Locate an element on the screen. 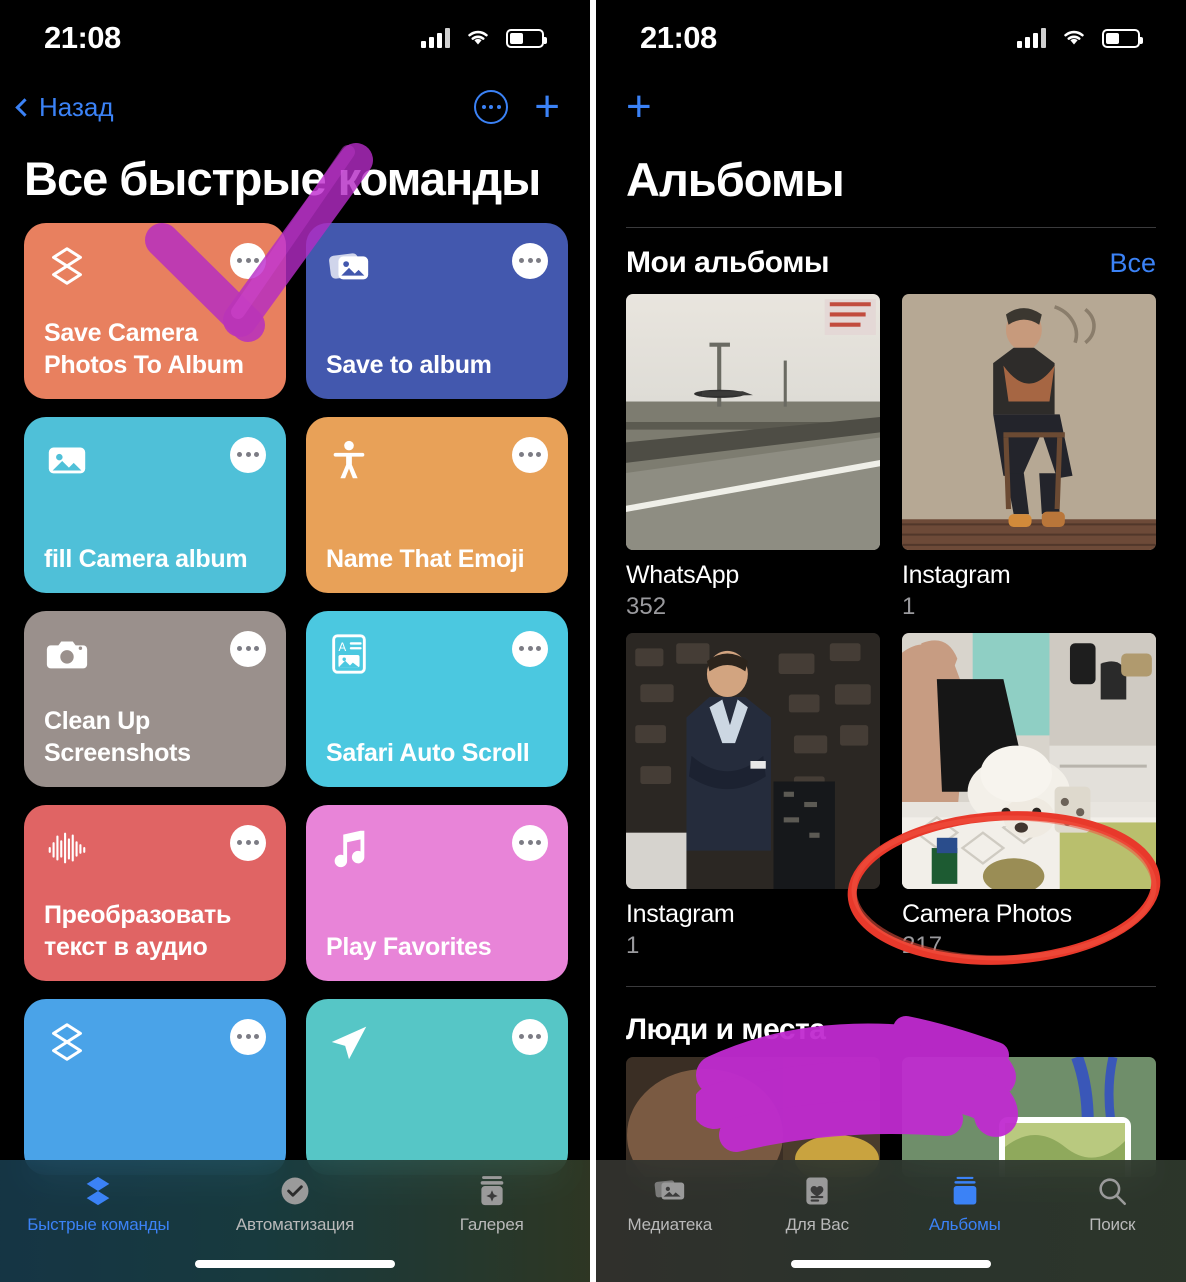 This screenshot has width=1186, height=1282. shortcut-tile: Clean Up Screenshots is located at coordinates (155, 698).